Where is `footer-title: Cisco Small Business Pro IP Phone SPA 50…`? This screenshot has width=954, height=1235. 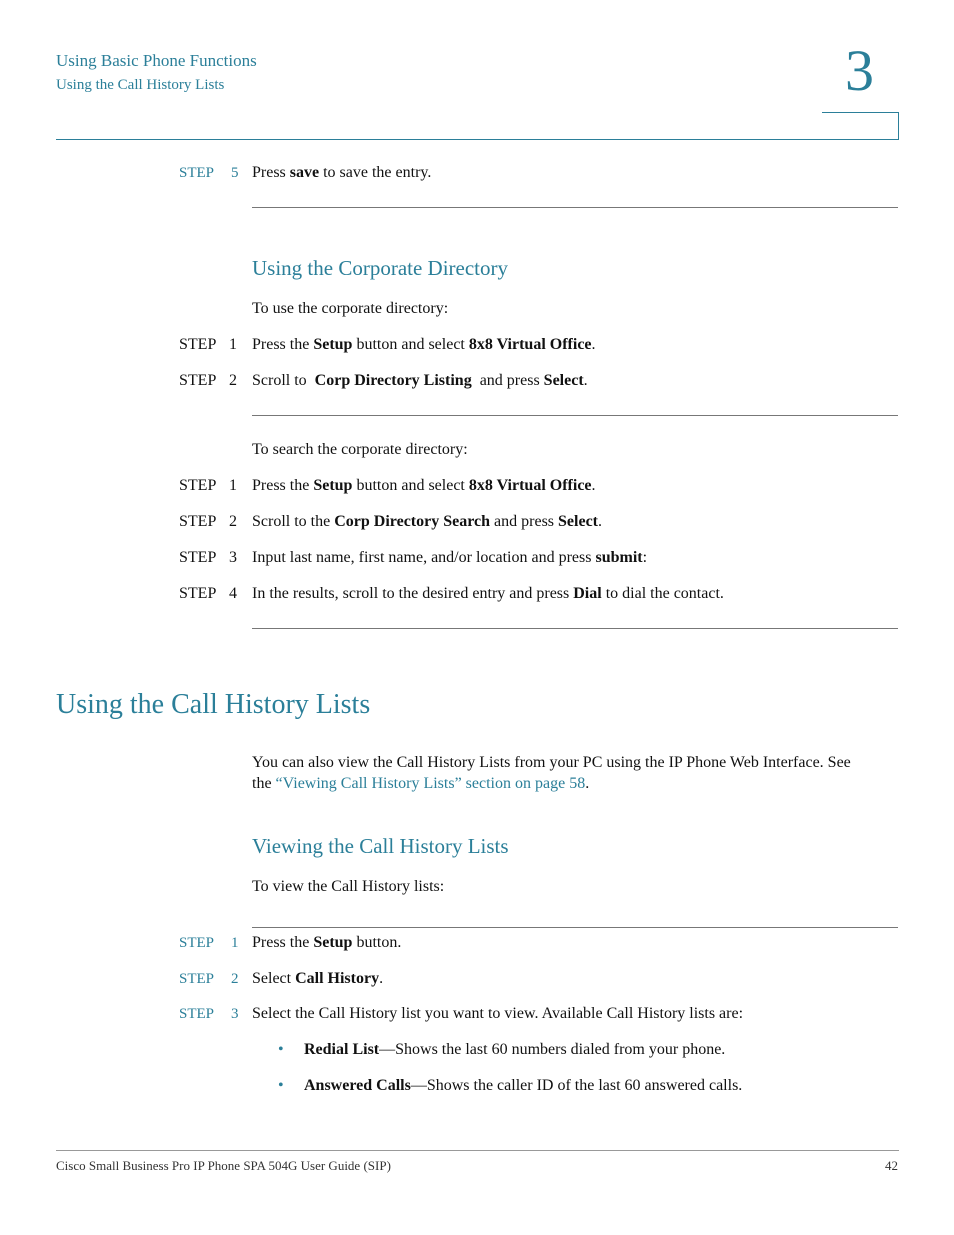 footer-title: Cisco Small Business Pro IP Phone SPA 50… is located at coordinates (223, 1165).